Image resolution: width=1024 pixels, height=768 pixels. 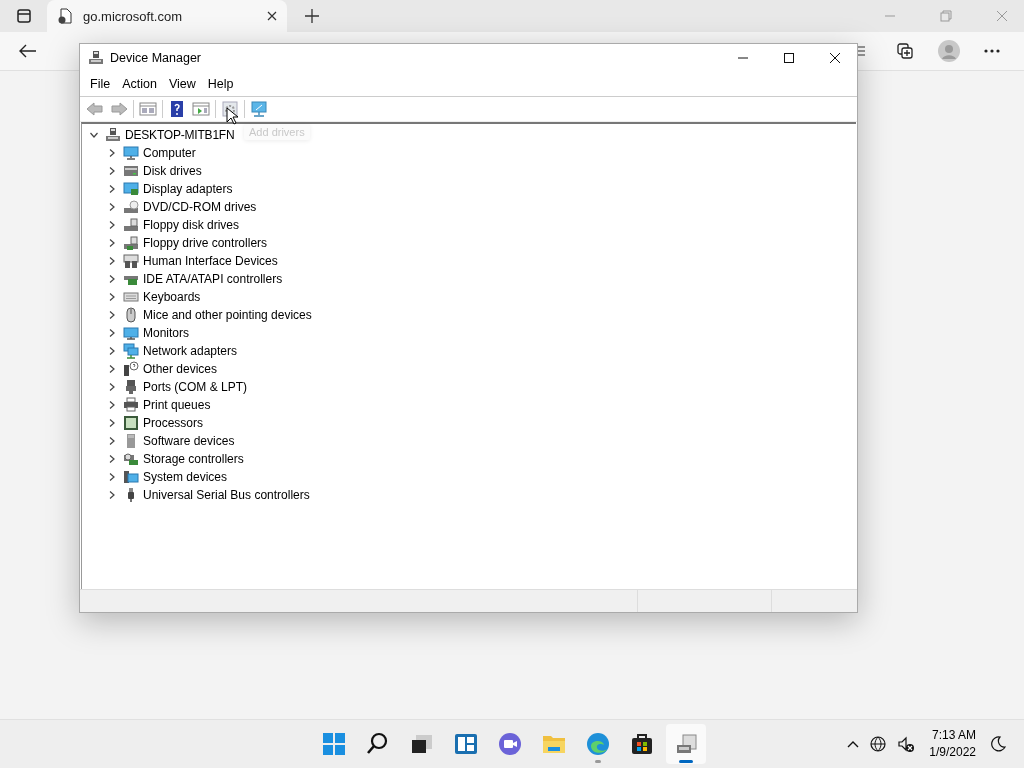 What do you see at coordinates (205, 243) in the screenshot?
I see `tree-item: Floppy drive controllers` at bounding box center [205, 243].